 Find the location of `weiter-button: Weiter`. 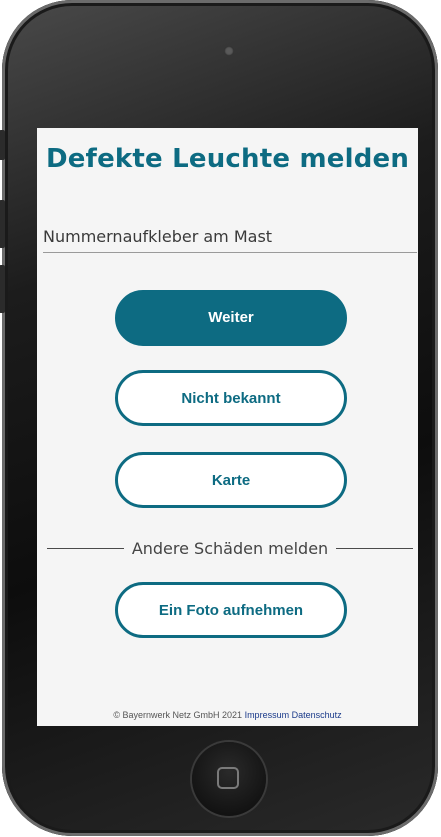

weiter-button: Weiter is located at coordinates (231, 318).